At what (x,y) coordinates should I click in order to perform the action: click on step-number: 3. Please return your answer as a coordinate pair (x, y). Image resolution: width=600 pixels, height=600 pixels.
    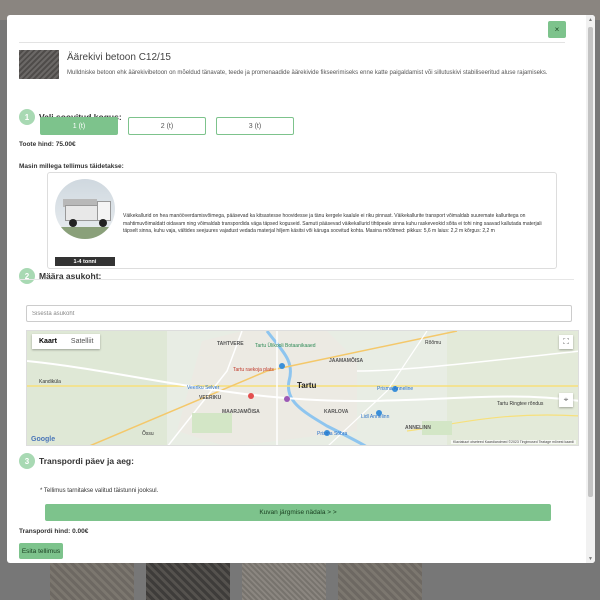
    Looking at the image, I should click on (27, 461).